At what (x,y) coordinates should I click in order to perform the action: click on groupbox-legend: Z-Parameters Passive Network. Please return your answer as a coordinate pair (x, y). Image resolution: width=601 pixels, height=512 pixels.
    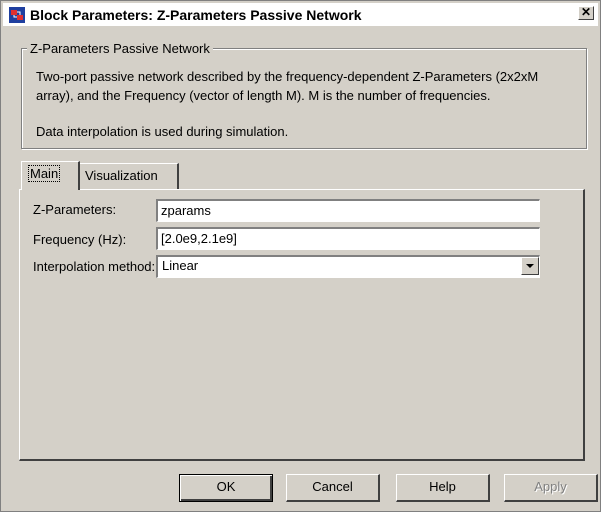
    Looking at the image, I should click on (120, 48).